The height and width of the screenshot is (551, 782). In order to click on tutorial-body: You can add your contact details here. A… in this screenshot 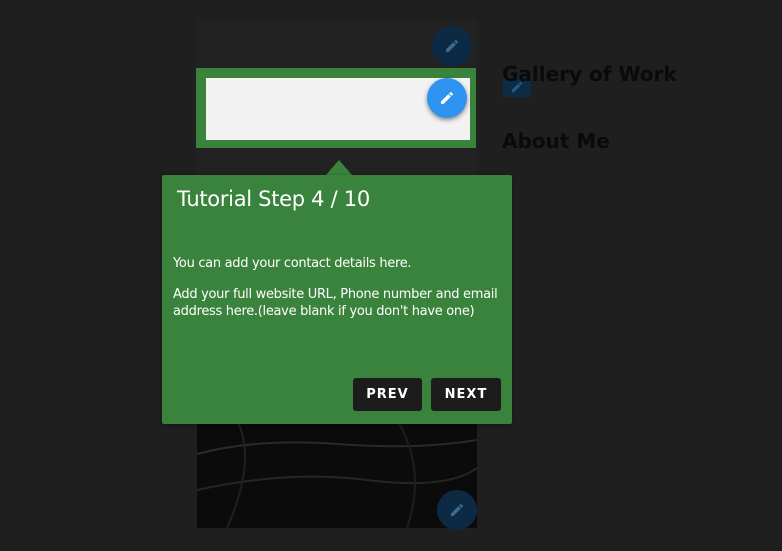, I will do `click(336, 294)`.